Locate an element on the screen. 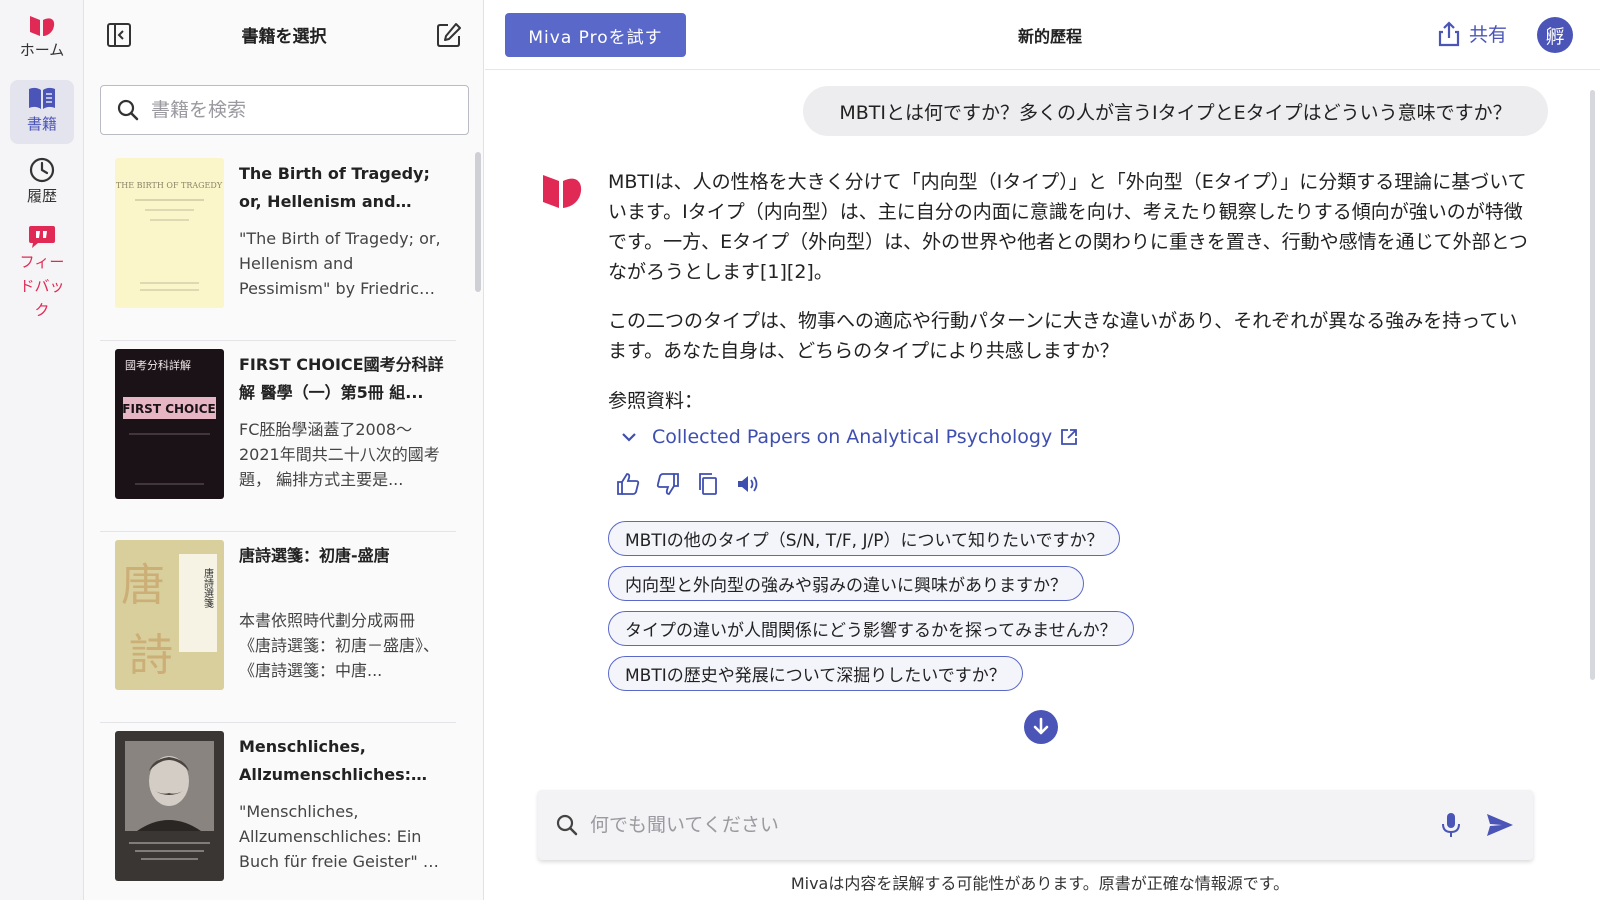  book-cover: 國考分科詳解 FIRST CHOICE is located at coordinates (169, 424).